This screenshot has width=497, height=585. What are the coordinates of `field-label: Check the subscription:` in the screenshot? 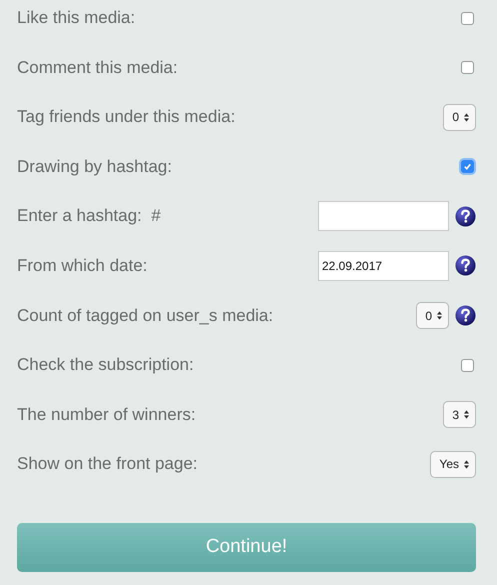 It's located at (105, 365).